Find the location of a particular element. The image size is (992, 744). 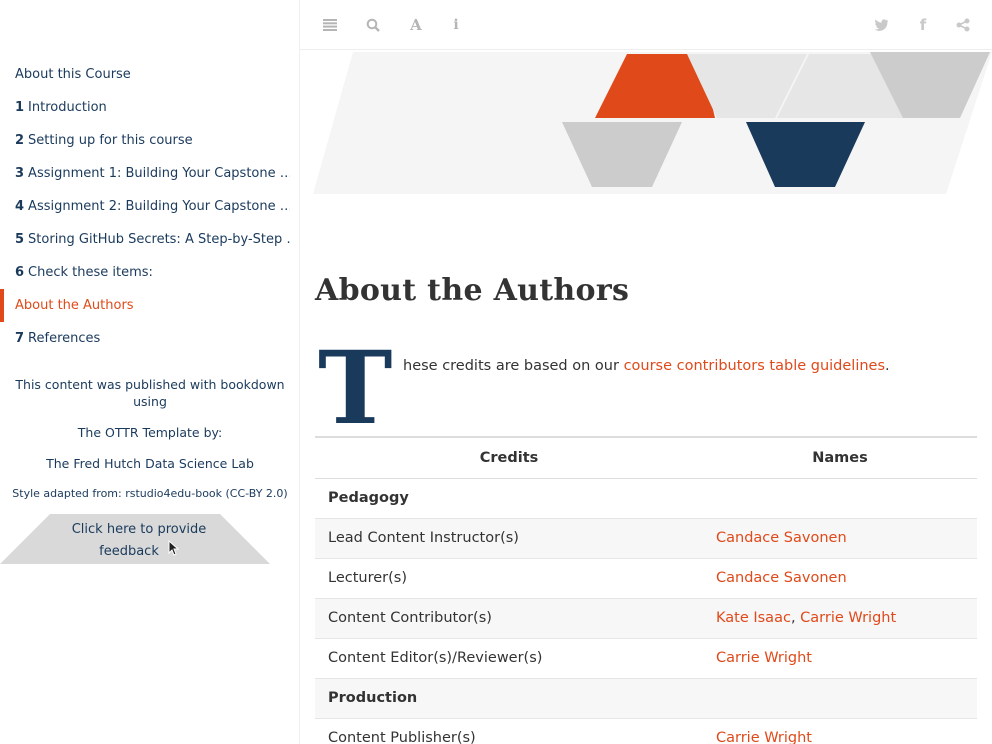

feedback-label: Click here to provide feedback is located at coordinates (139, 541).